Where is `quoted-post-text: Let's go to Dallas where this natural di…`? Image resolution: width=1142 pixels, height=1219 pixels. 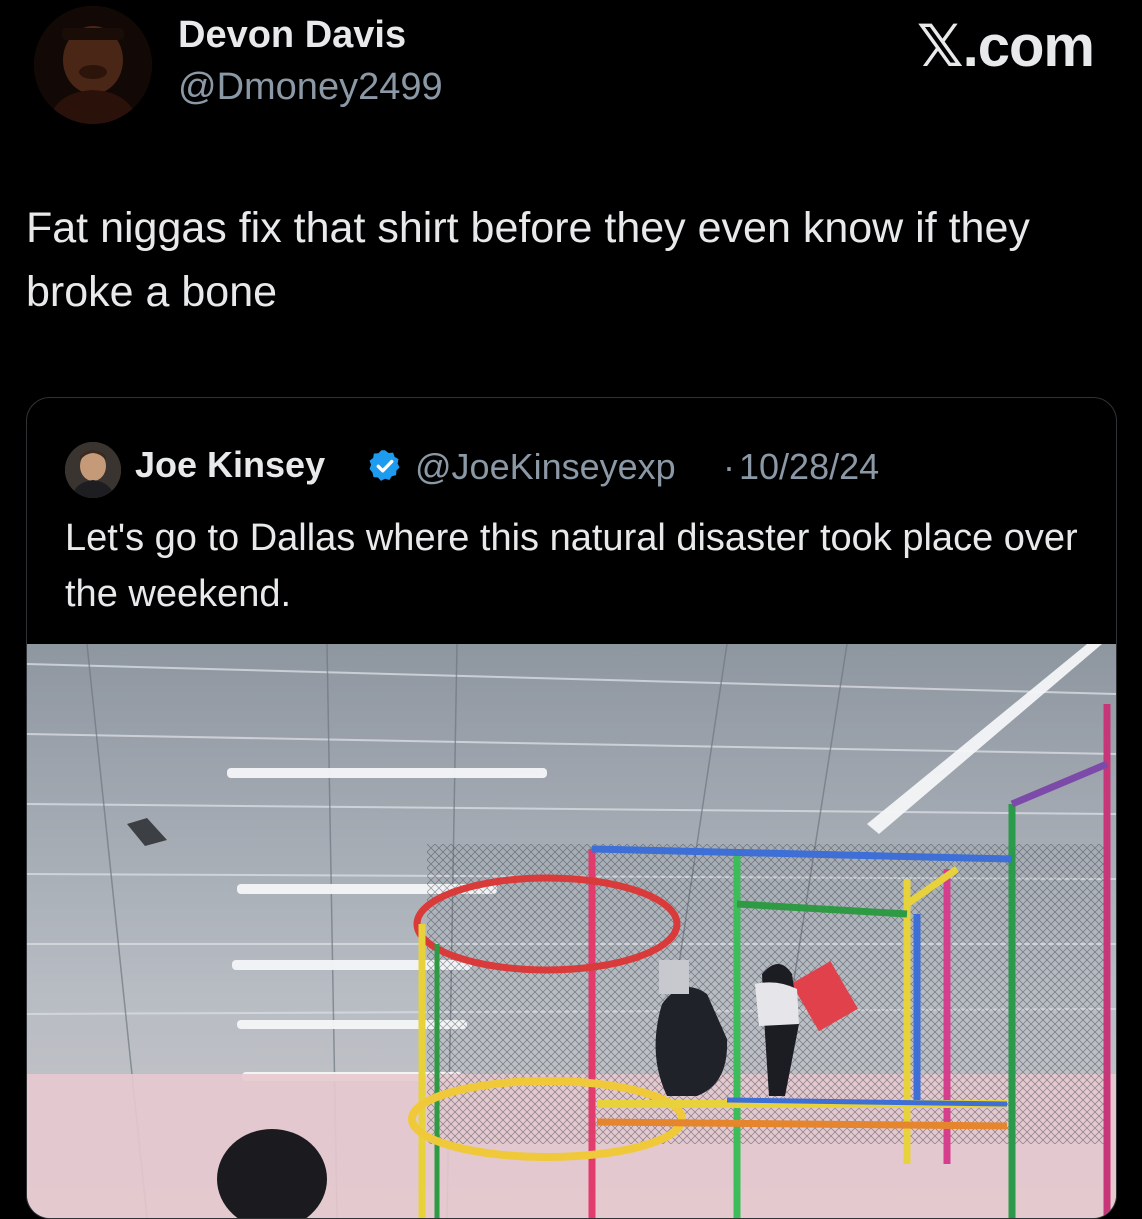 quoted-post-text: Let's go to Dallas where this natural di… is located at coordinates (571, 566).